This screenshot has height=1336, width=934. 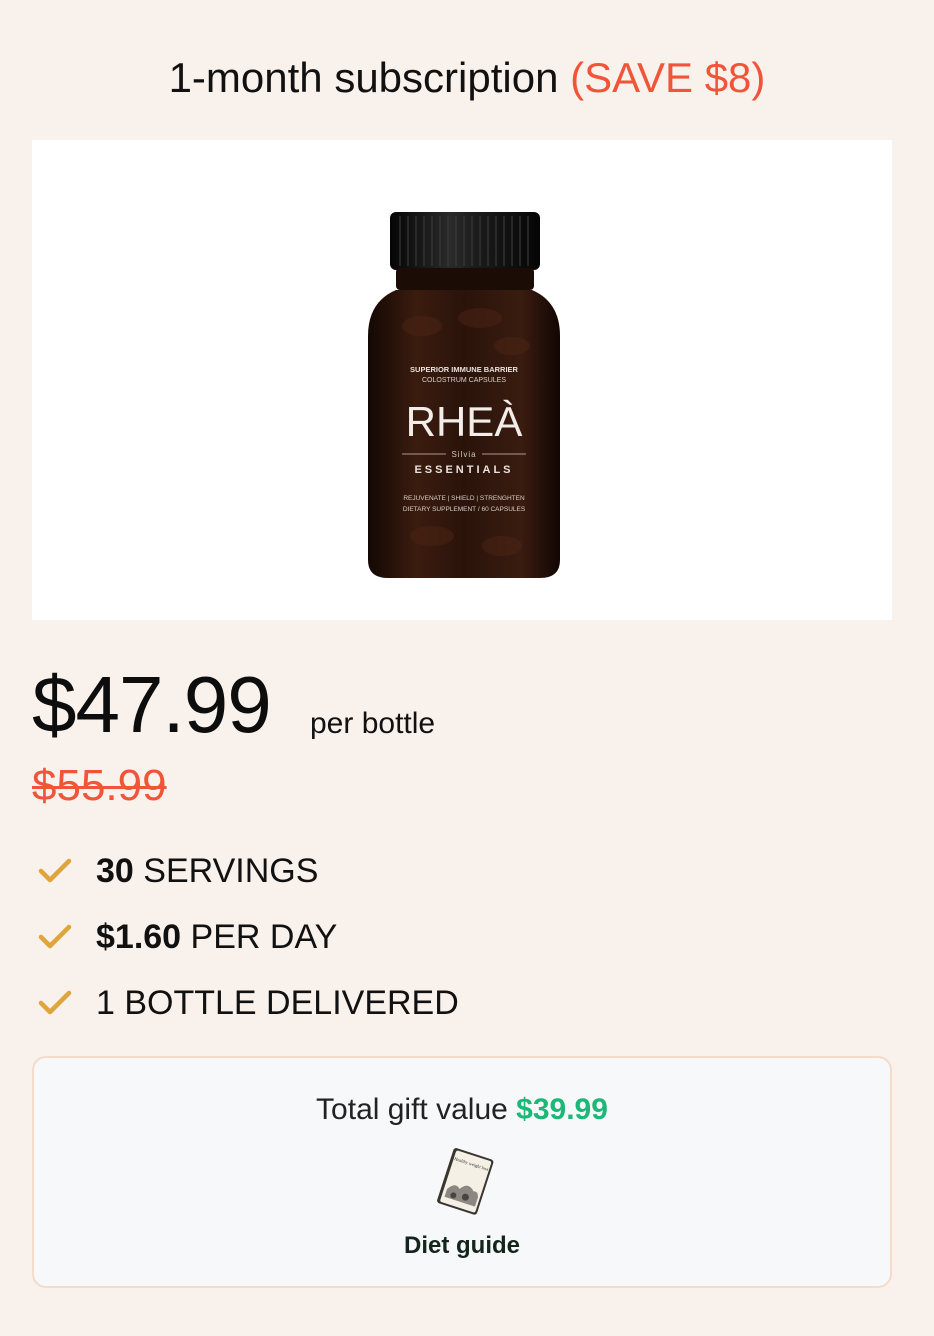 I want to click on feature-item: $1.60 PER DAY, so click(x=382, y=937).